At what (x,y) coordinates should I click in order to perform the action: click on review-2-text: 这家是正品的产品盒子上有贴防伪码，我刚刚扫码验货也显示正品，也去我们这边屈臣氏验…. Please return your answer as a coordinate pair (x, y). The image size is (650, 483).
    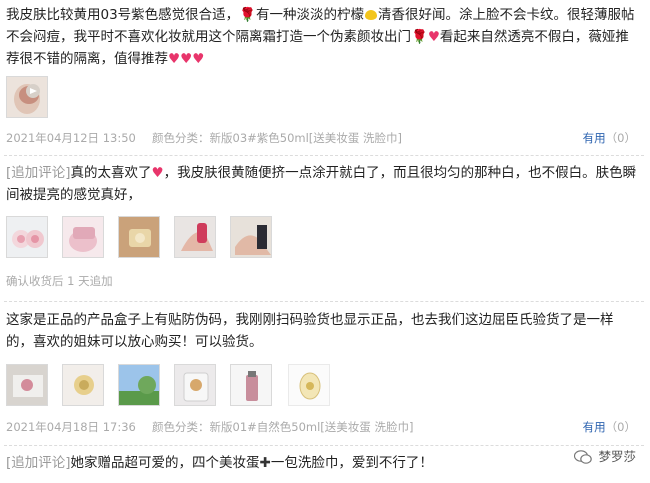
    Looking at the image, I should click on (310, 331).